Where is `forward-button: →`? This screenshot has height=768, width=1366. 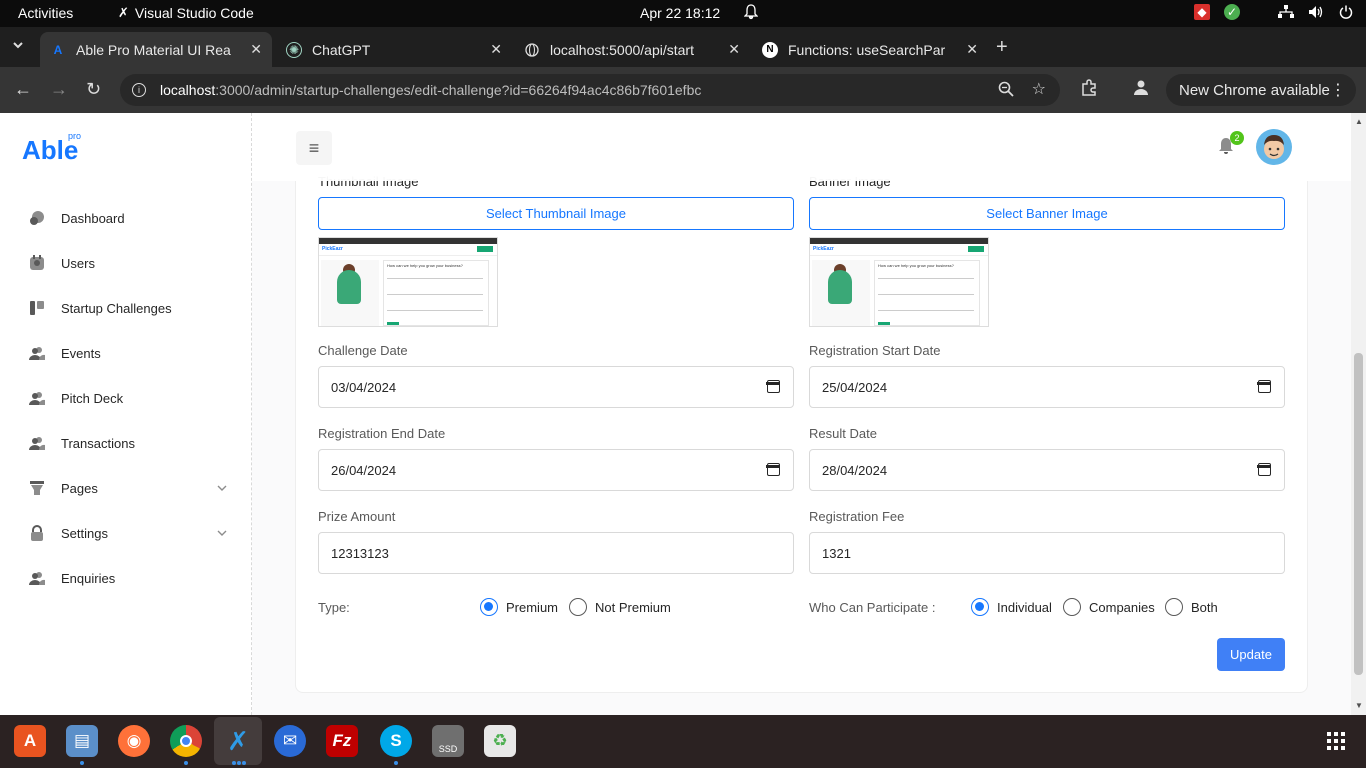 forward-button: → is located at coordinates (59, 89).